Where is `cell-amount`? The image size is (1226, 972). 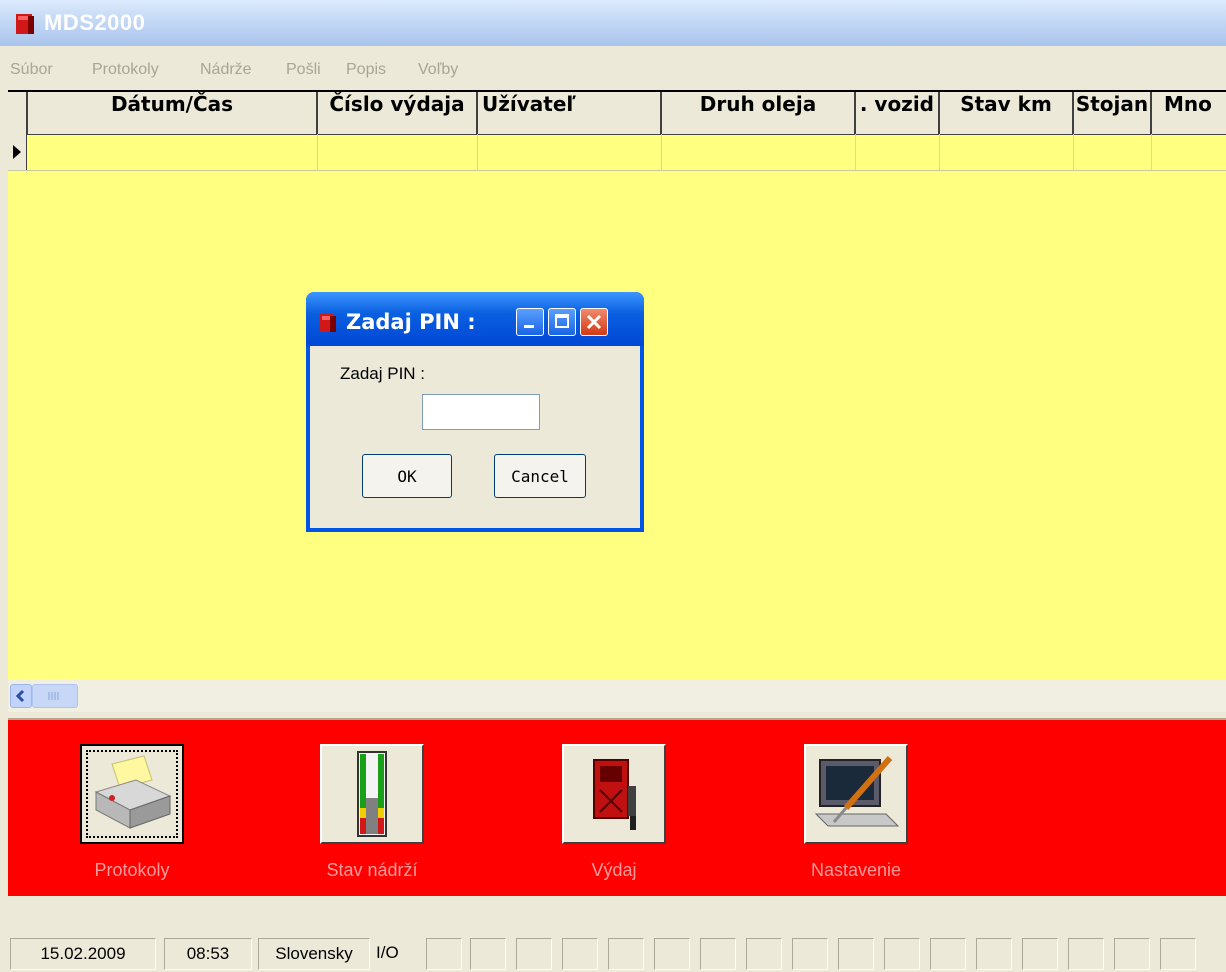
cell-amount is located at coordinates (1189, 152).